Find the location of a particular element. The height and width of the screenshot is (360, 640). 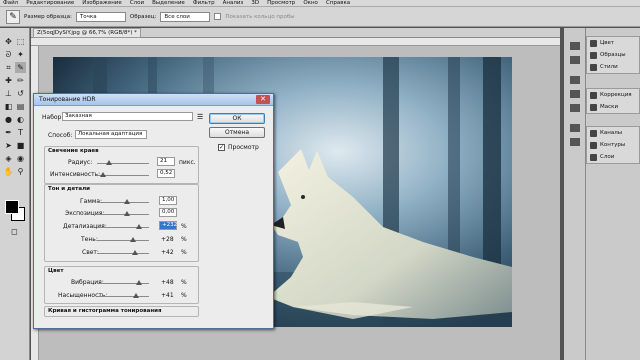

healing-brush-icon: ✚ is located at coordinates (8, 80).